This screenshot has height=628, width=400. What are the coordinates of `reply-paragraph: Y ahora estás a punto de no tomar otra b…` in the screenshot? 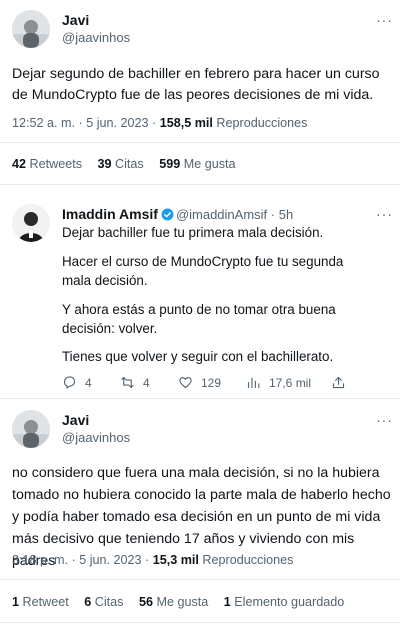 It's located at (199, 319).